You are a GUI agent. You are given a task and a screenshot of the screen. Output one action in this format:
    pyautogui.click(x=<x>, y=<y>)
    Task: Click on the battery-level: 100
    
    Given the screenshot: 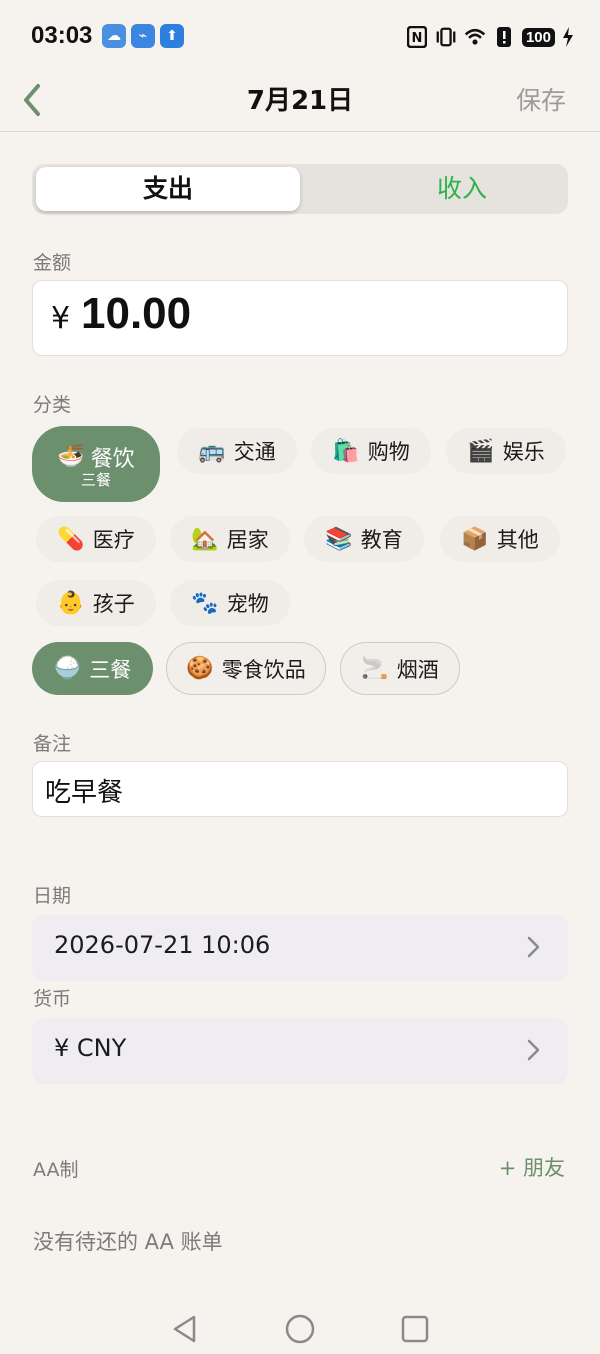 What is the action you would take?
    pyautogui.click(x=538, y=37)
    